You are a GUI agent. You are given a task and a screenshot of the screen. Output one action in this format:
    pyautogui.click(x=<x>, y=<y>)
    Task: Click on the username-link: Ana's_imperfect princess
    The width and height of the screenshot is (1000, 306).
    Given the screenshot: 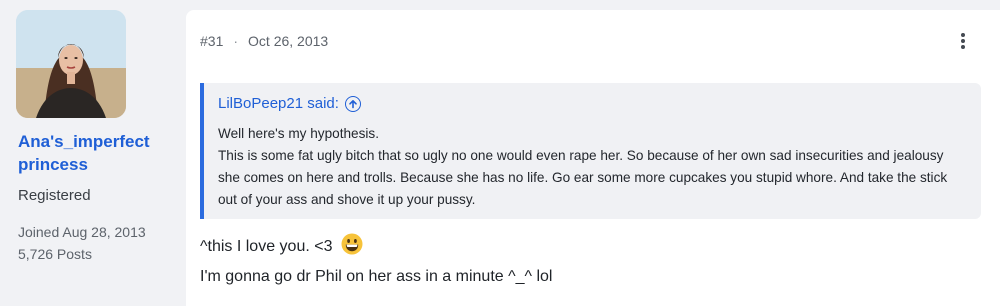 What is the action you would take?
    pyautogui.click(x=98, y=153)
    